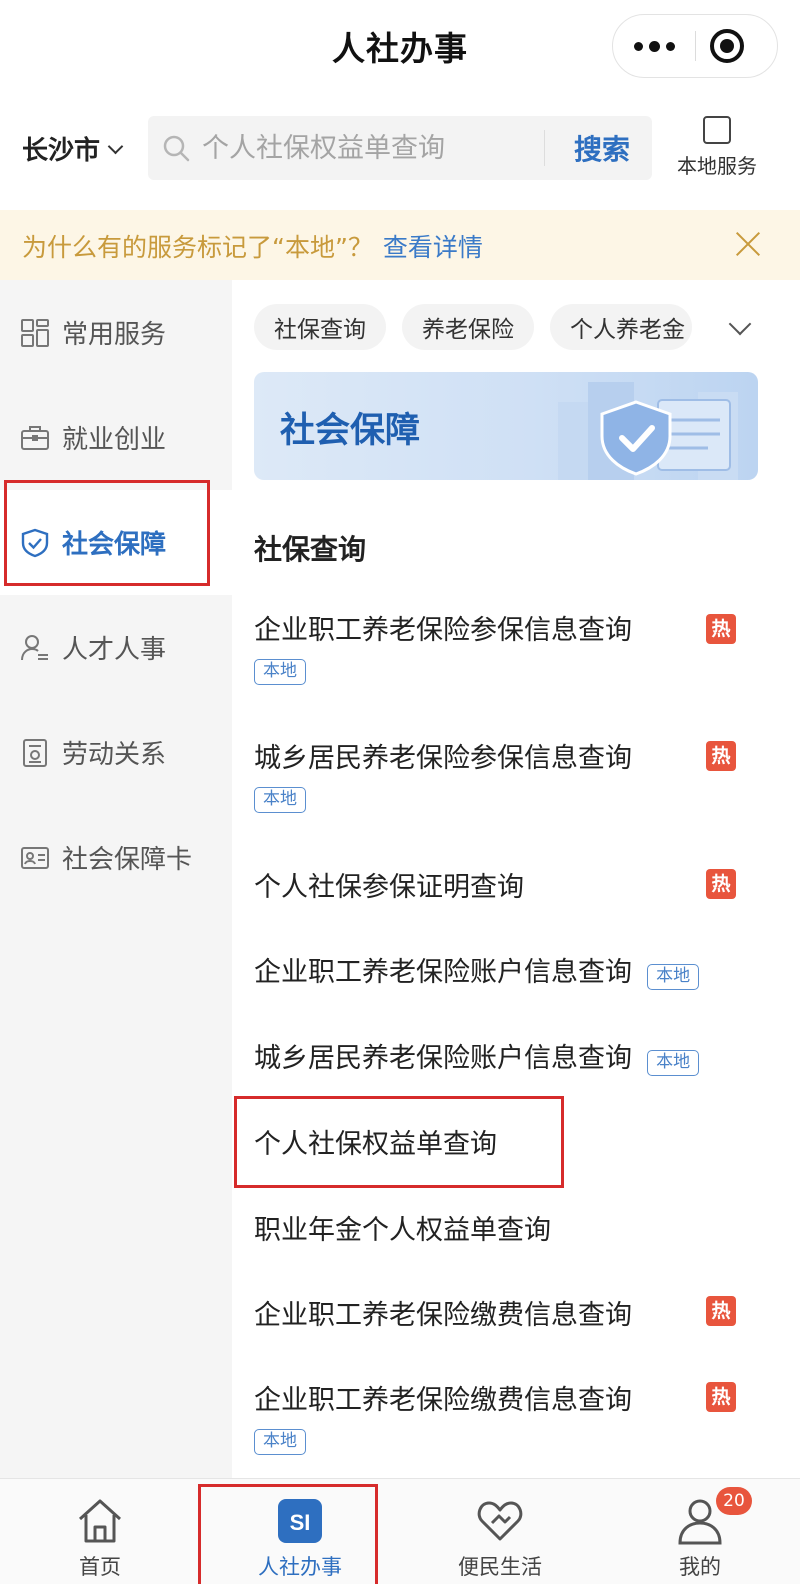 The image size is (800, 1584). Describe the element at coordinates (389, 887) in the screenshot. I see `service-name: 个人社保参保证明查询` at that location.